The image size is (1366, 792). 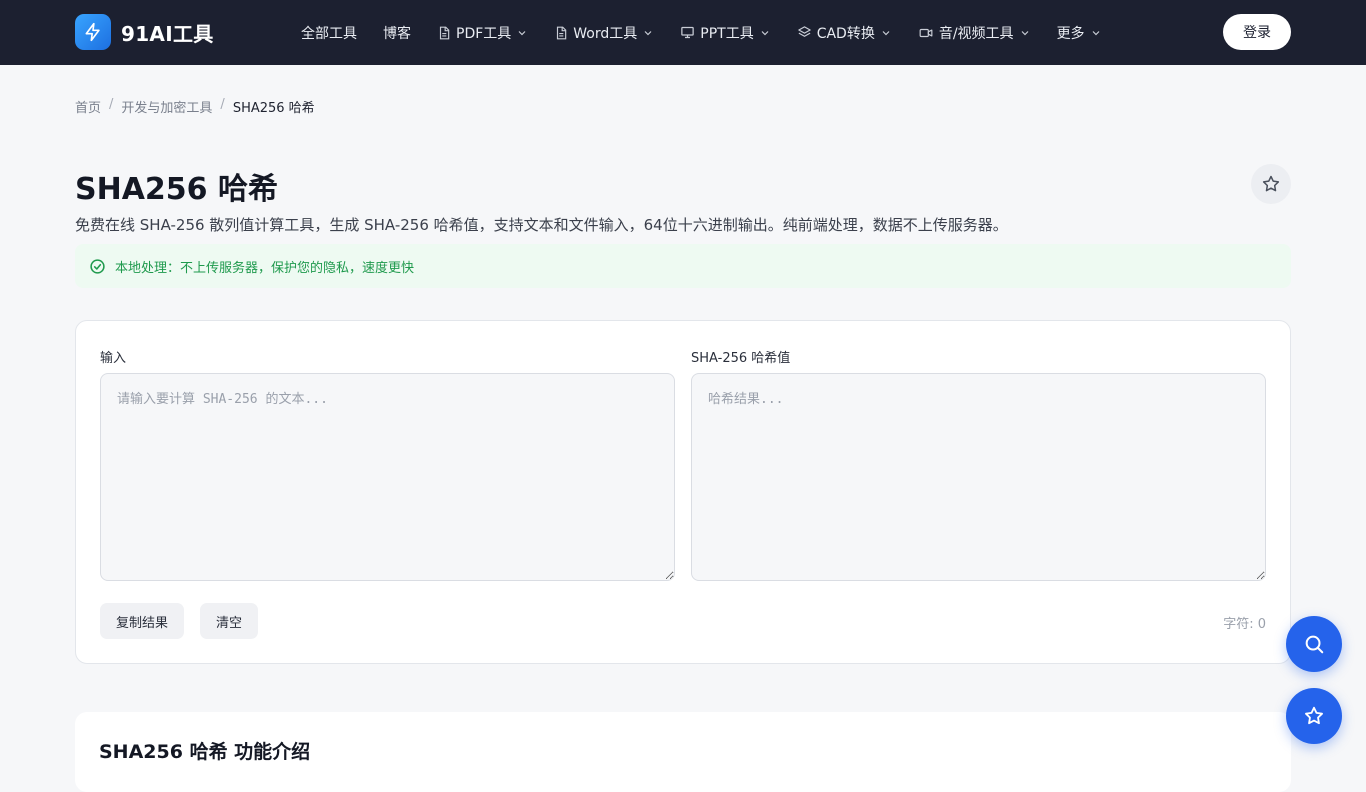 I want to click on nav-item-ppt-tools: PPT工具, so click(x=725, y=33).